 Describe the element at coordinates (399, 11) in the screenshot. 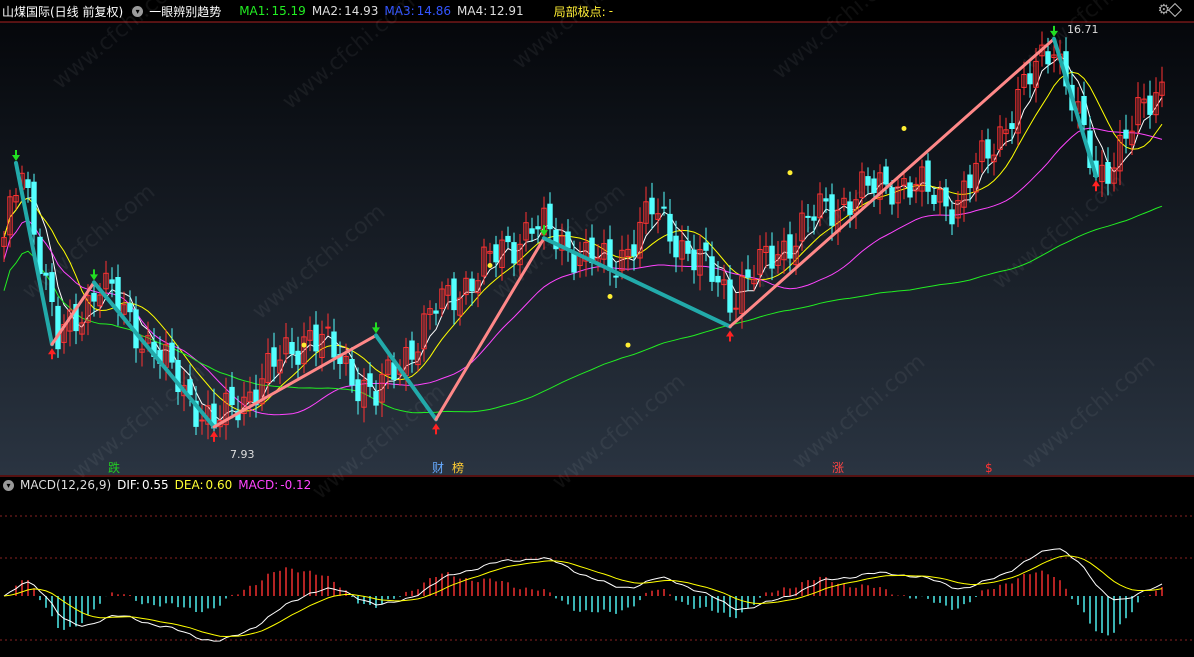

I see `ma3-label: MA3:` at that location.